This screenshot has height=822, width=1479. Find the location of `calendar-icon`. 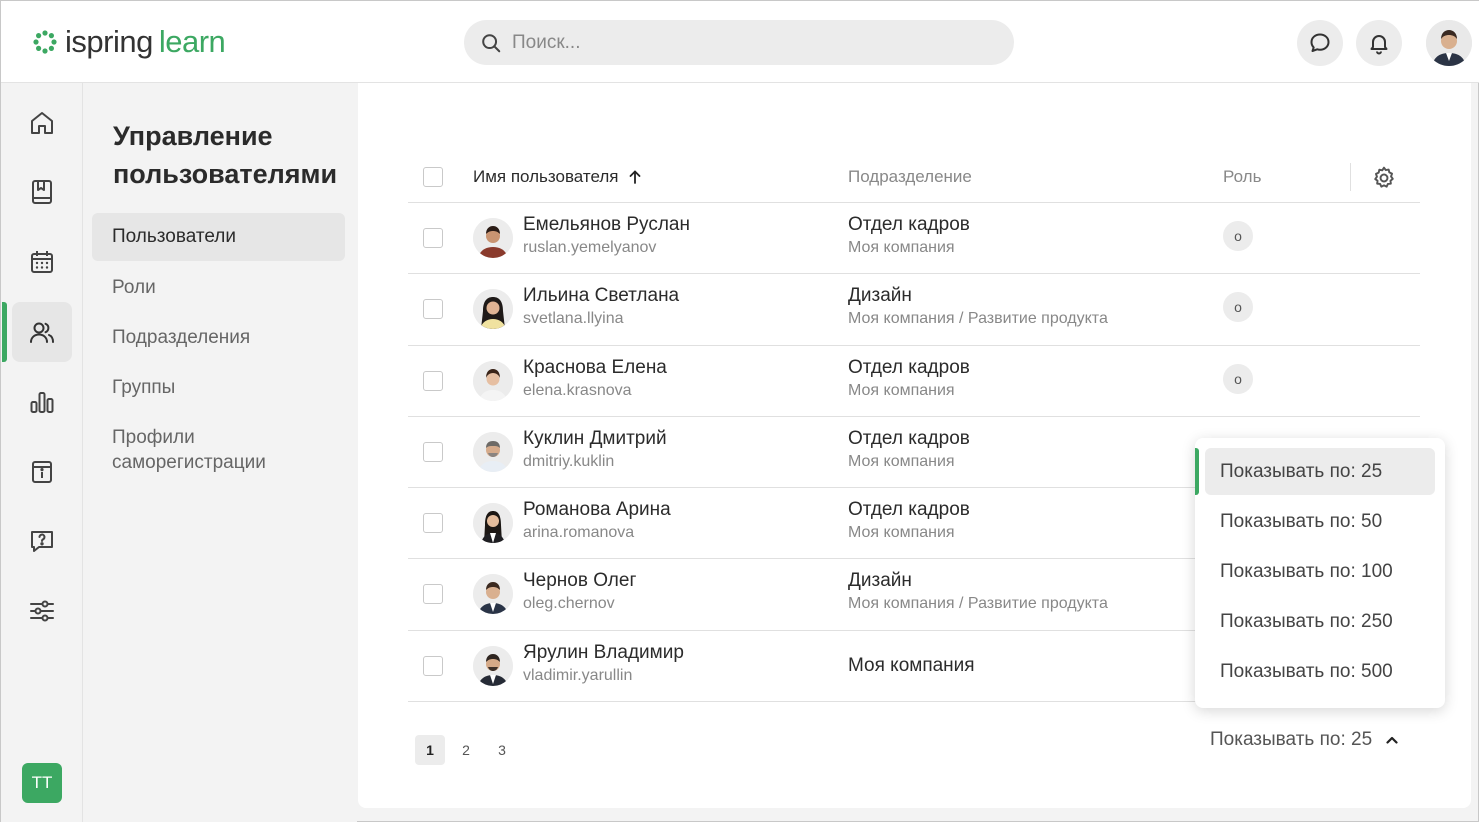

calendar-icon is located at coordinates (42, 262).